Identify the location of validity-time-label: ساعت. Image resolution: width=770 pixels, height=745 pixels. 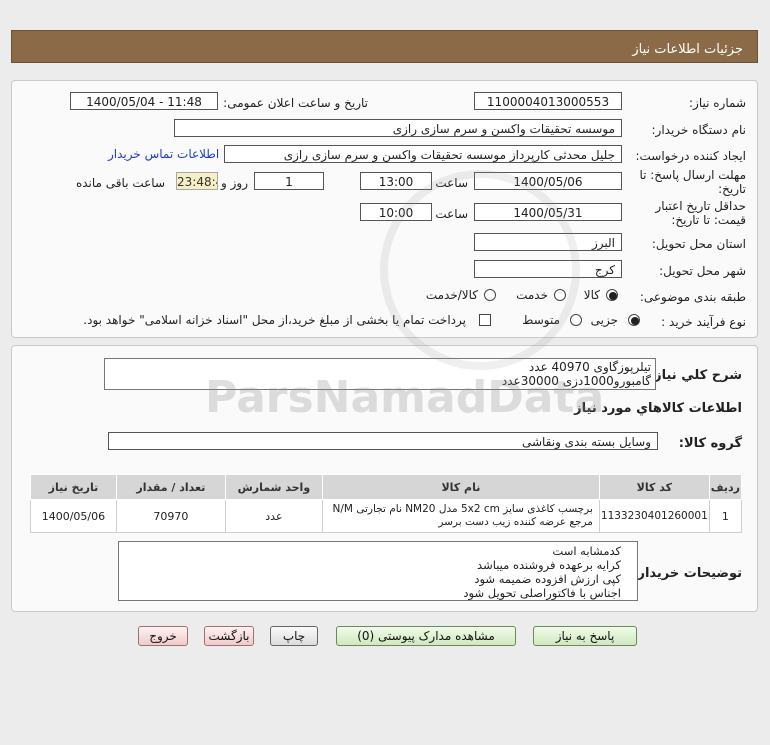
(451, 214).